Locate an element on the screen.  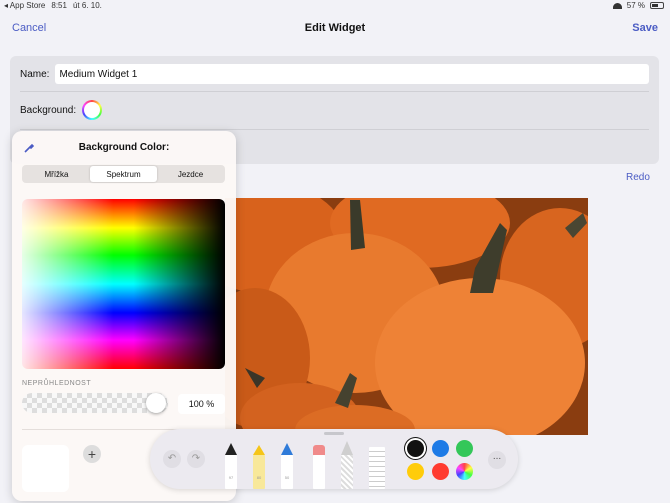
pen-tool: 97 is located at coordinates (231, 466).